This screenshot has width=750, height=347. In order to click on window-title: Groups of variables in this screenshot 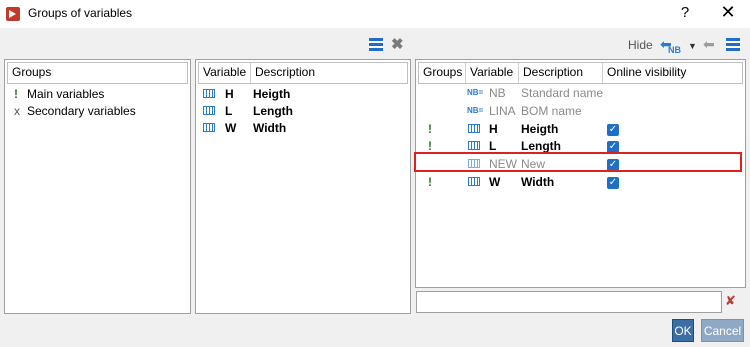, I will do `click(80, 13)`.